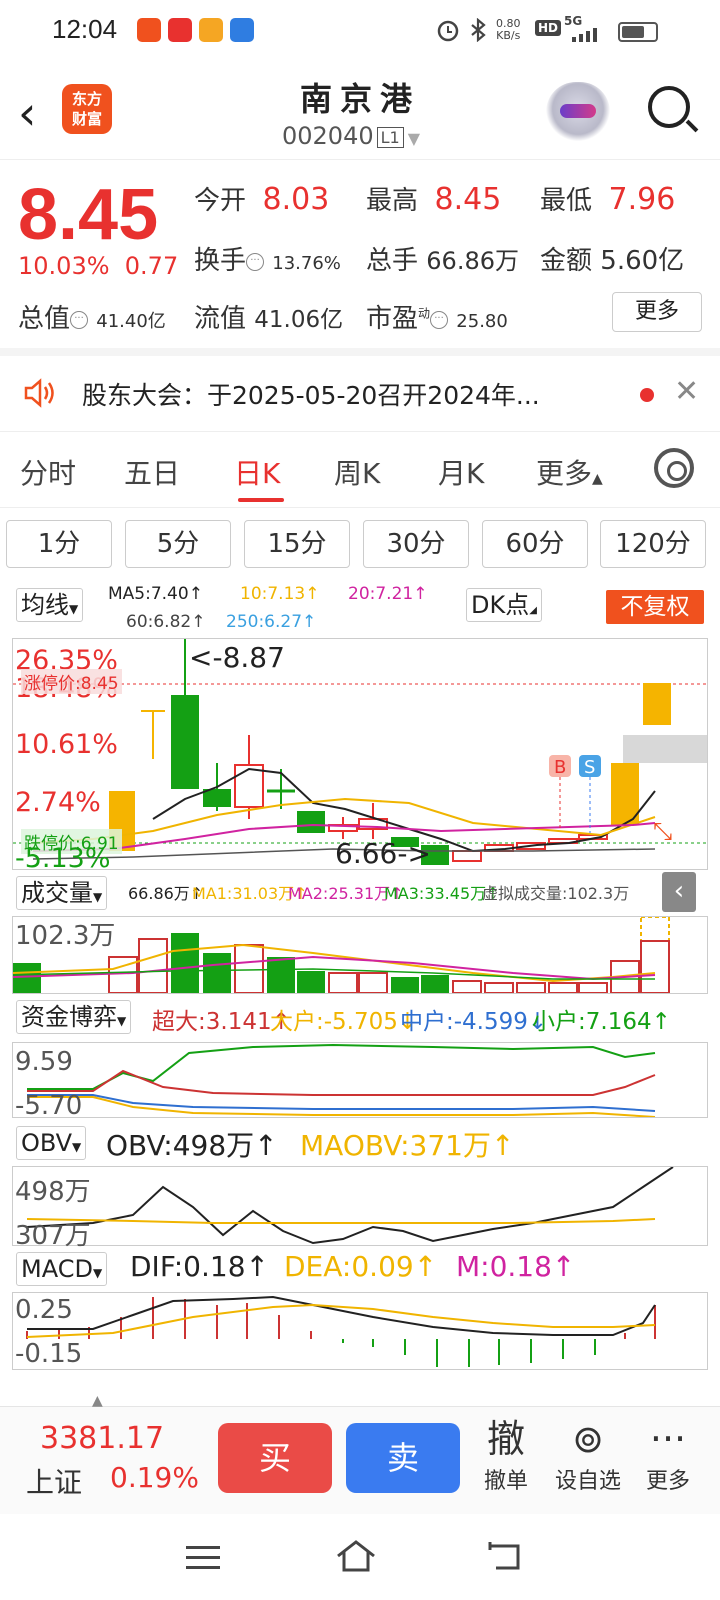 Image resolution: width=720 pixels, height=1600 pixels. I want to click on expand-icon: ⤡, so click(662, 831).